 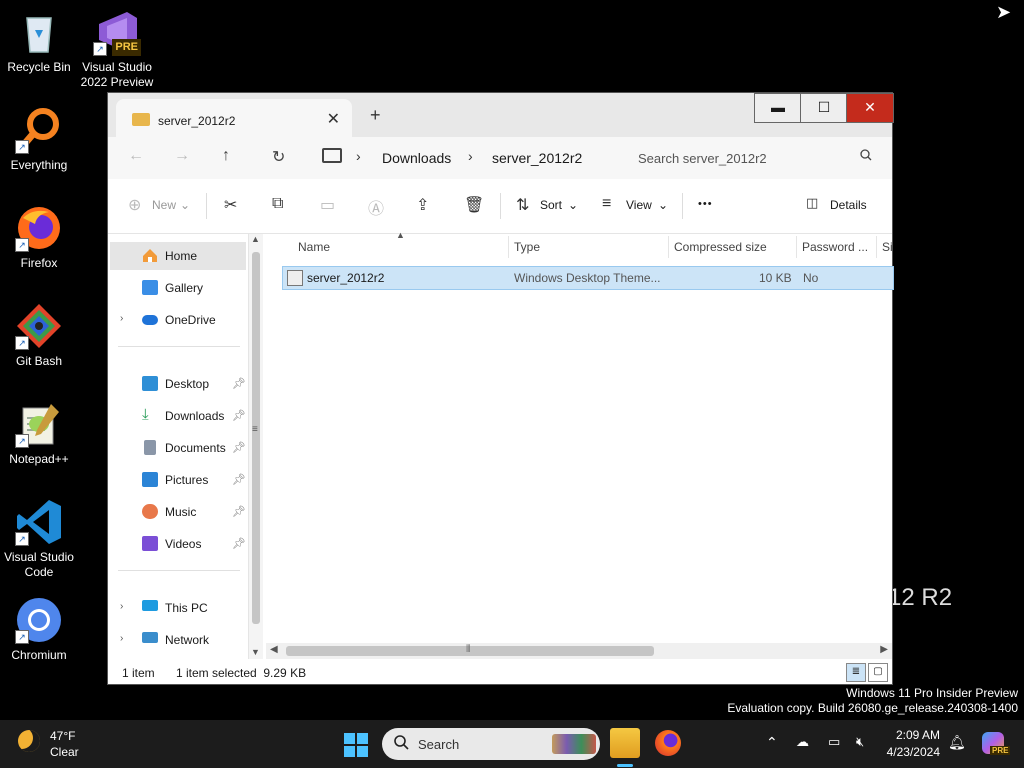 I want to click on firefox-taskbar-icon, so click(x=668, y=743).